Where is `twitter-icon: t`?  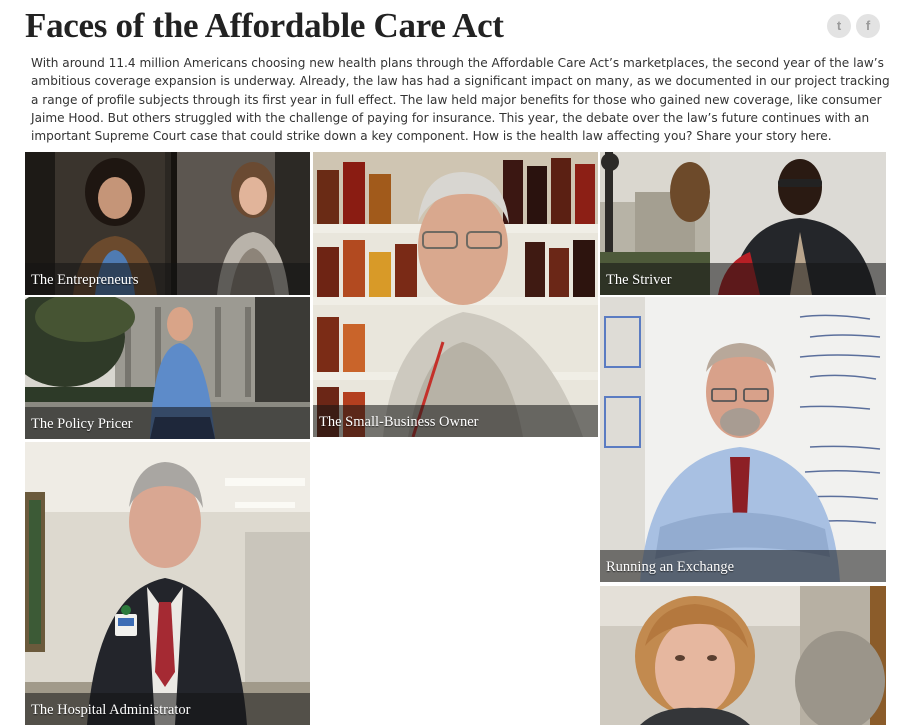
twitter-icon: t is located at coordinates (839, 25).